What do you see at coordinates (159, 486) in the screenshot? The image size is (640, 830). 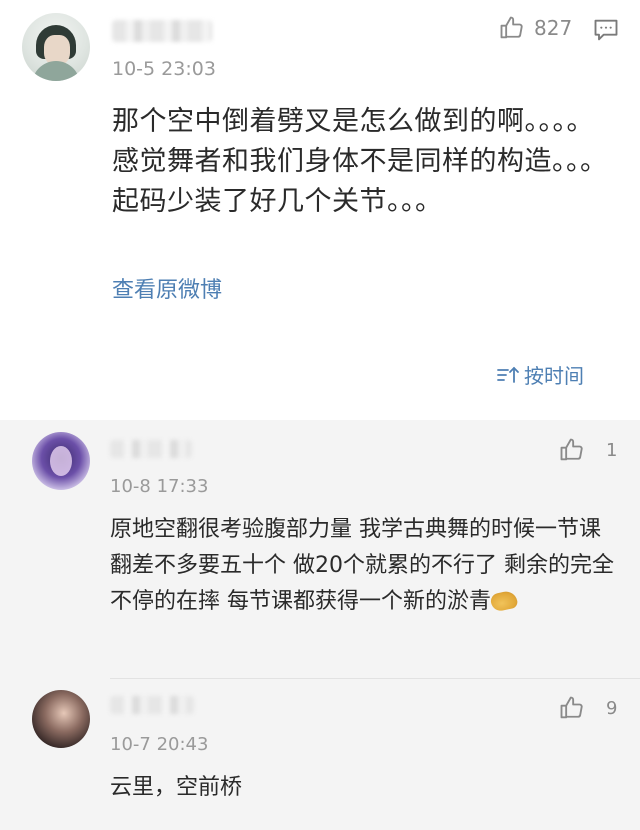 I see `comment-timestamp: 10-8 17:33` at bounding box center [159, 486].